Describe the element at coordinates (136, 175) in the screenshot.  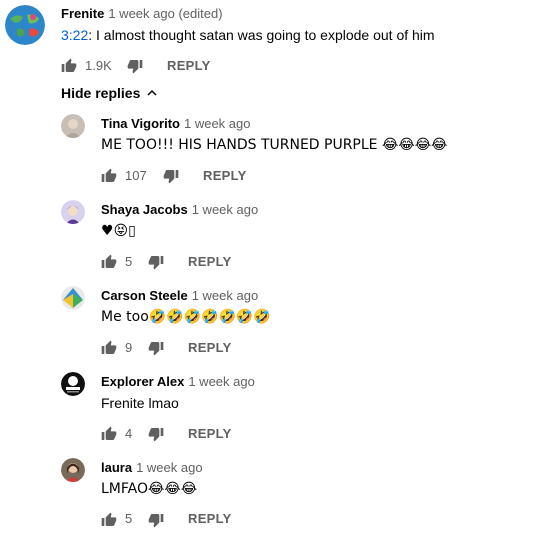
I see `like-count: 107` at that location.